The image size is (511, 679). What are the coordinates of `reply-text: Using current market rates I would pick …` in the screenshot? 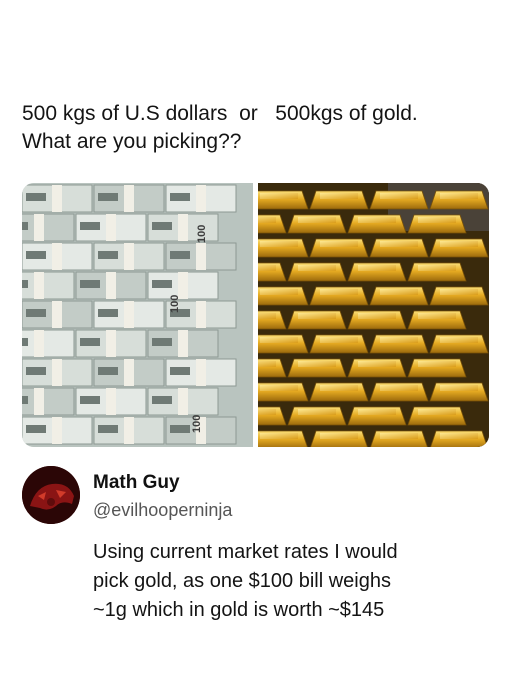 It's located at (293, 581).